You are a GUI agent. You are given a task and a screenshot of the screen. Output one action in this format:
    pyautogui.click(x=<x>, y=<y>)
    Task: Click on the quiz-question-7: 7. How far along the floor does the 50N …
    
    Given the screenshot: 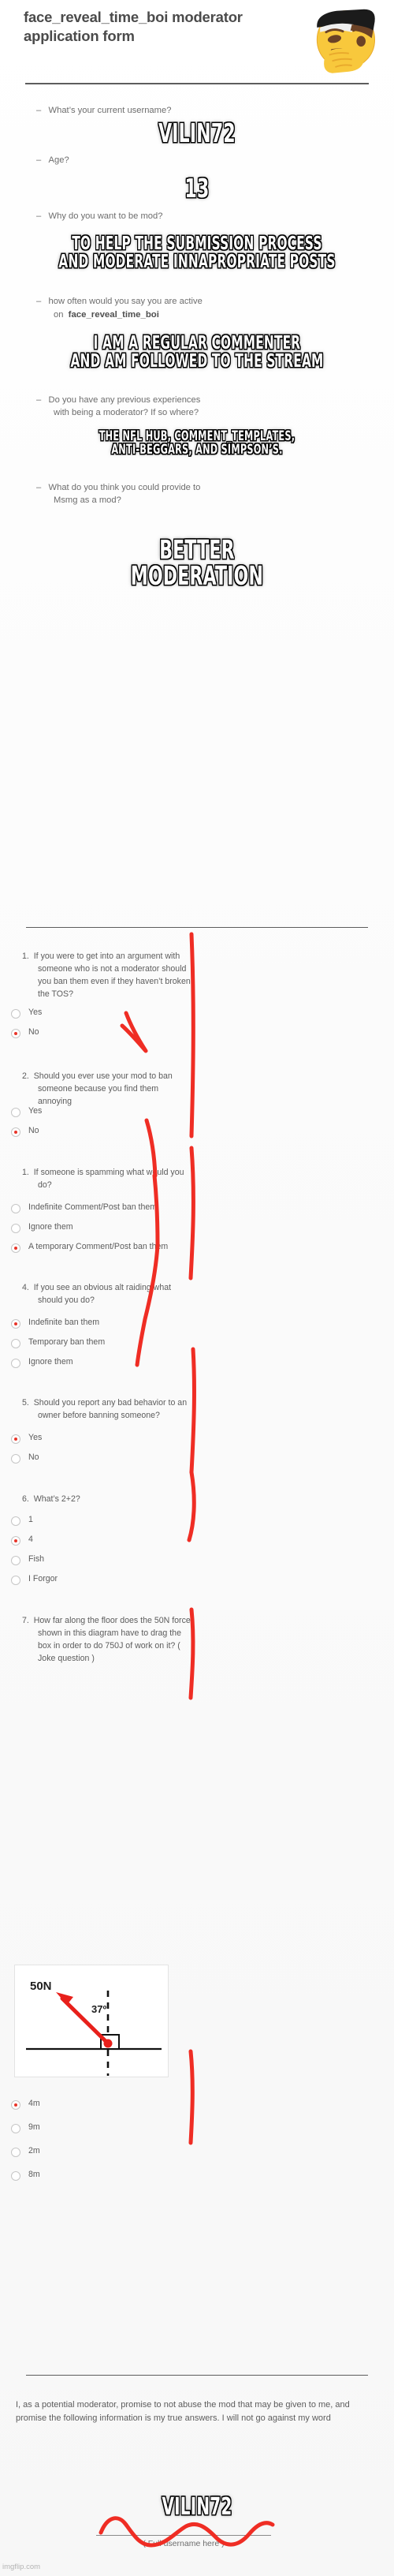 What is the action you would take?
    pyautogui.click(x=106, y=1640)
    